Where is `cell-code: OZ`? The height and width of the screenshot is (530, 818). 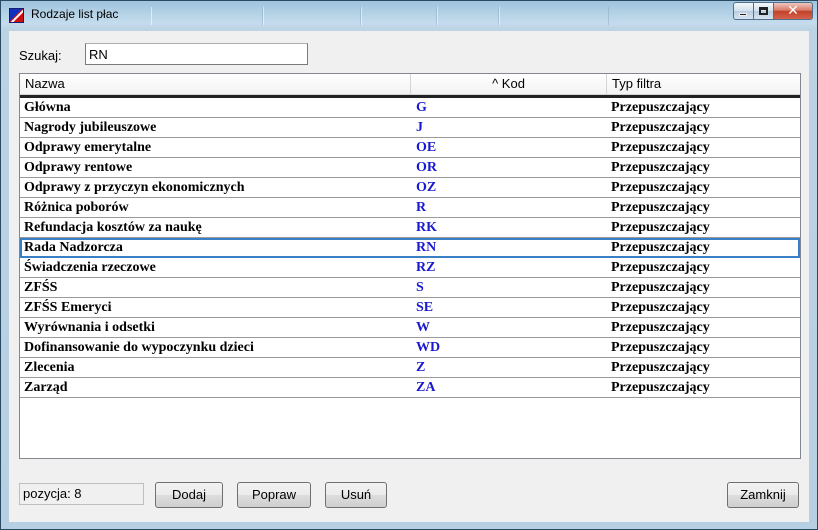
cell-code: OZ is located at coordinates (426, 187).